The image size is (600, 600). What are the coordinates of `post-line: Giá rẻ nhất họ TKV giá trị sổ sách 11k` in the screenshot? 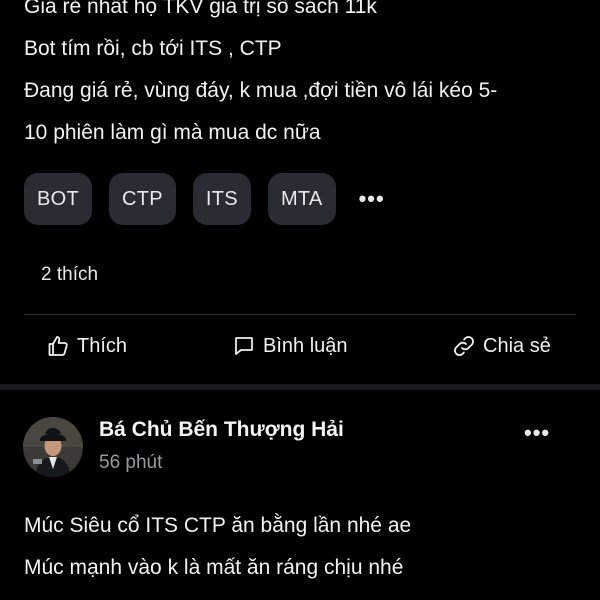 It's located at (200, 9).